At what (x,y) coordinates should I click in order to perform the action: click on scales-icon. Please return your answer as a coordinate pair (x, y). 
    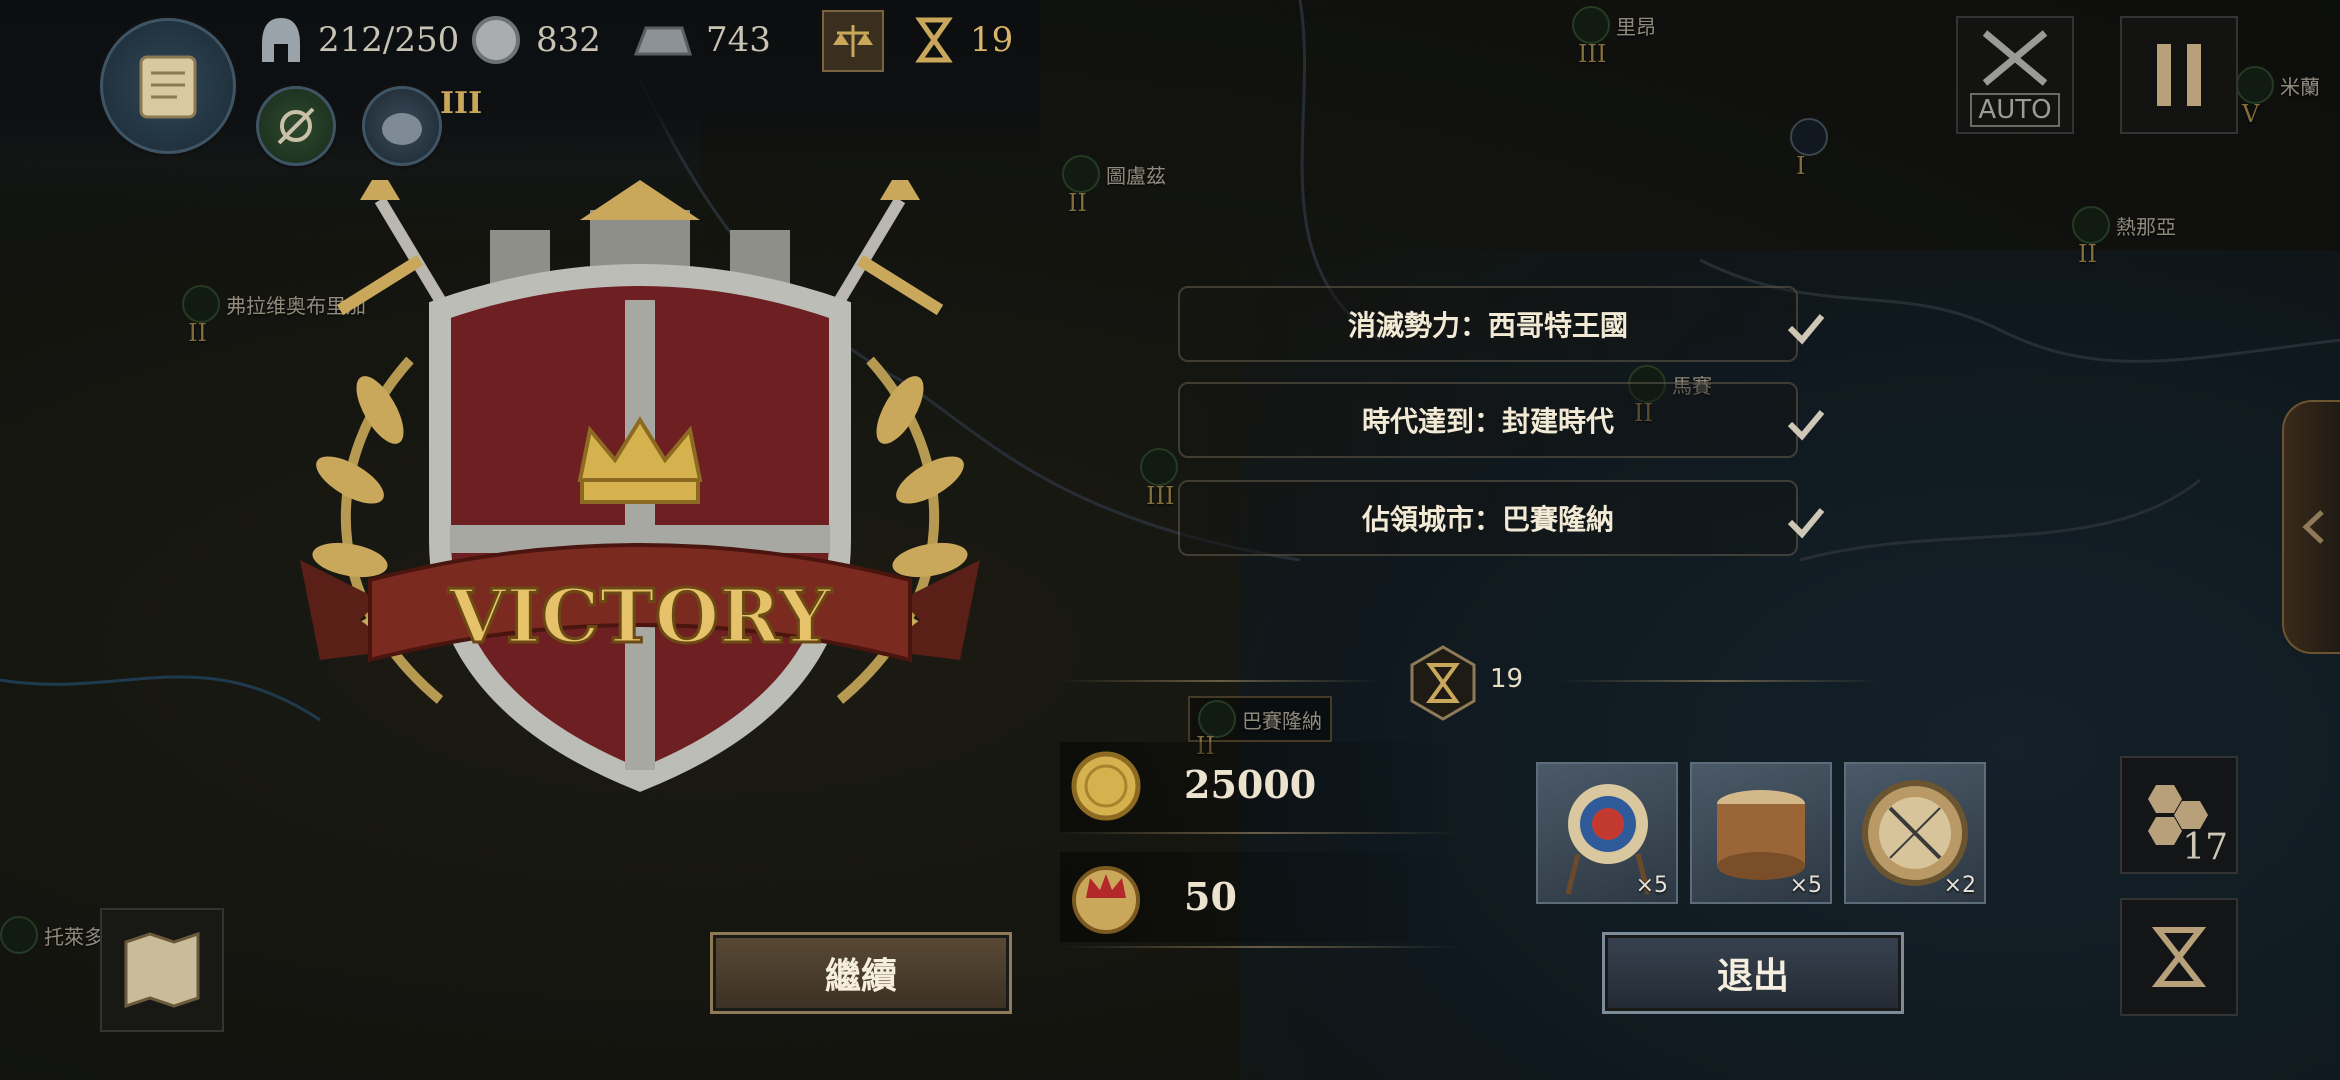
    Looking at the image, I should click on (853, 41).